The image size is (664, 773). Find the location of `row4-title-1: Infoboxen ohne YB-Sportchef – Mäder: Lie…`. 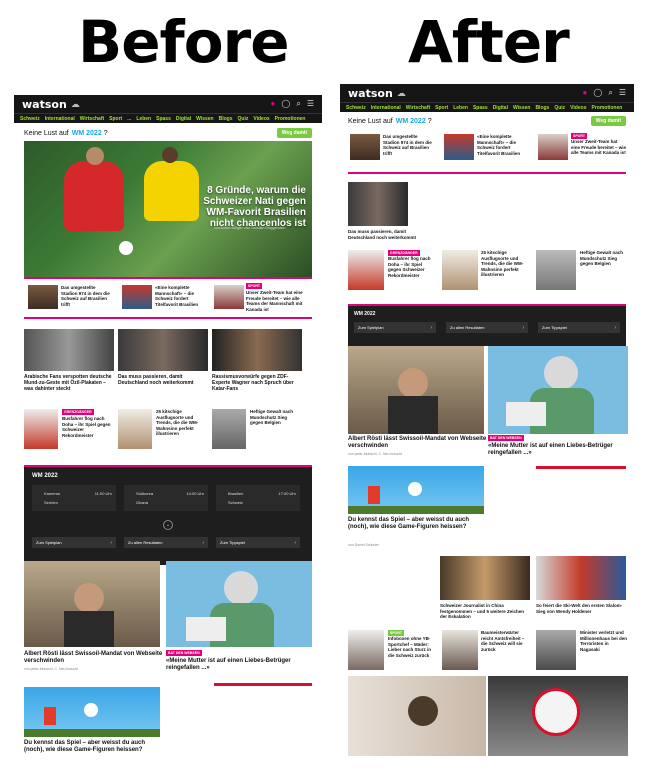

row4-title-1: Infoboxen ohne YB-Sportchef – Mäder: Lie… is located at coordinates (412, 647).